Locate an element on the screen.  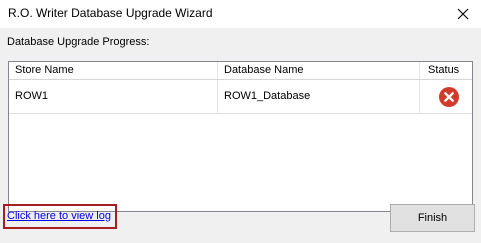
grid-header: Store Name Database Name Status is located at coordinates (240, 71).